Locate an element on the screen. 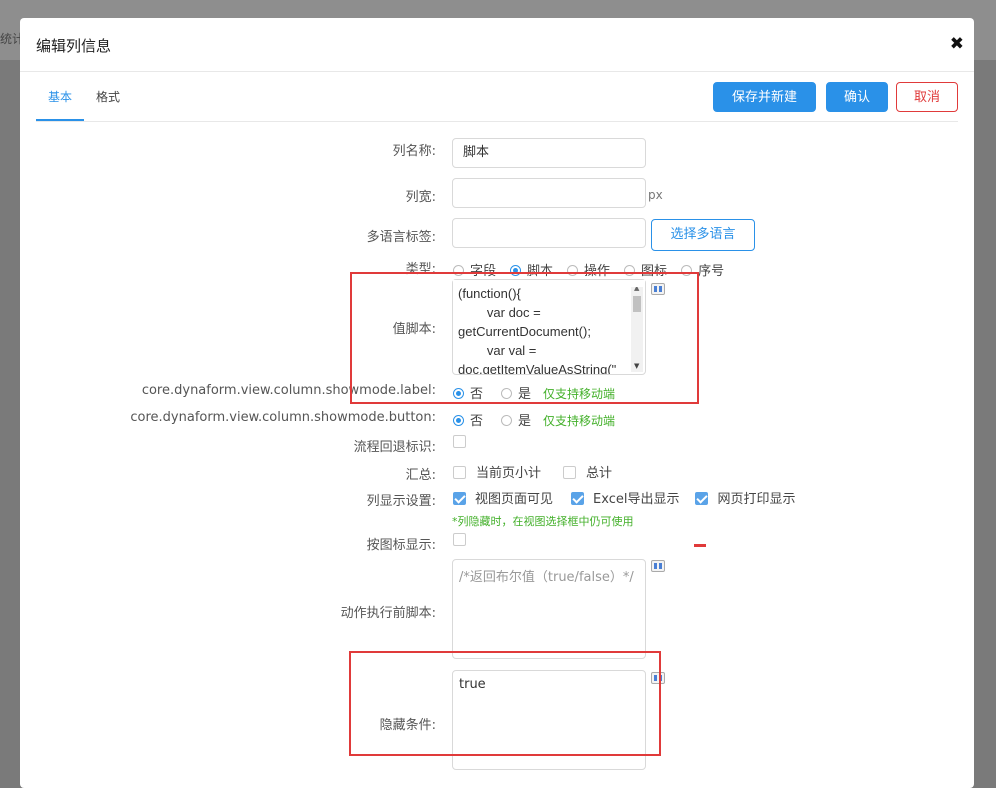 The image size is (996, 788). showmode-button-no: 否 is located at coordinates (468, 419).